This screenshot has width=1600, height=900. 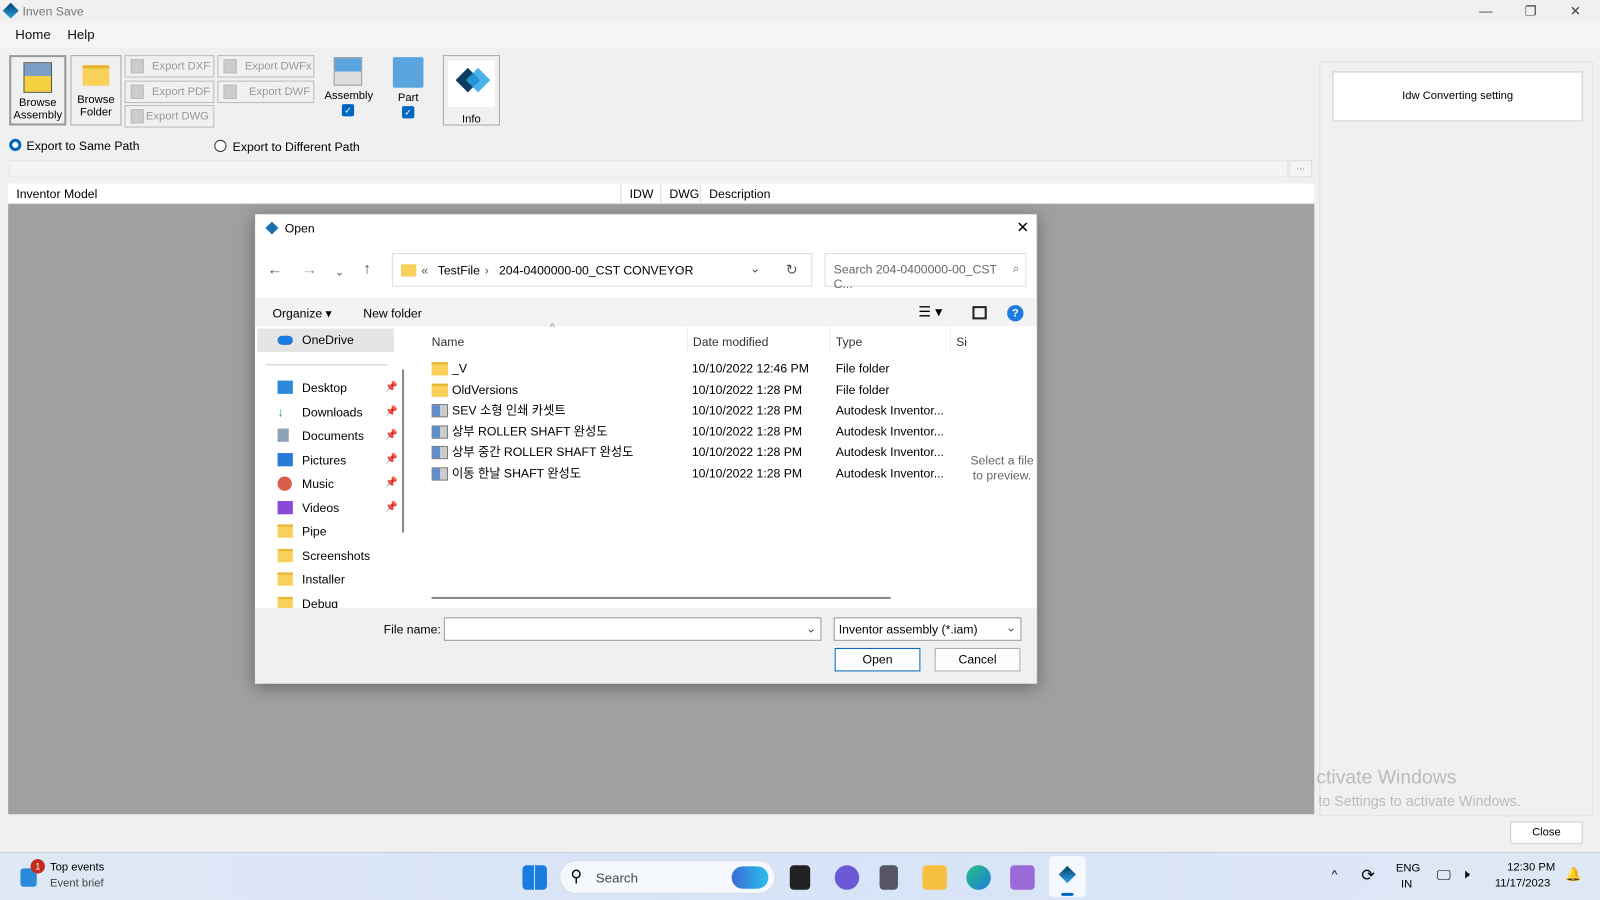 I want to click on part-toggle: Part ✓, so click(x=408, y=88).